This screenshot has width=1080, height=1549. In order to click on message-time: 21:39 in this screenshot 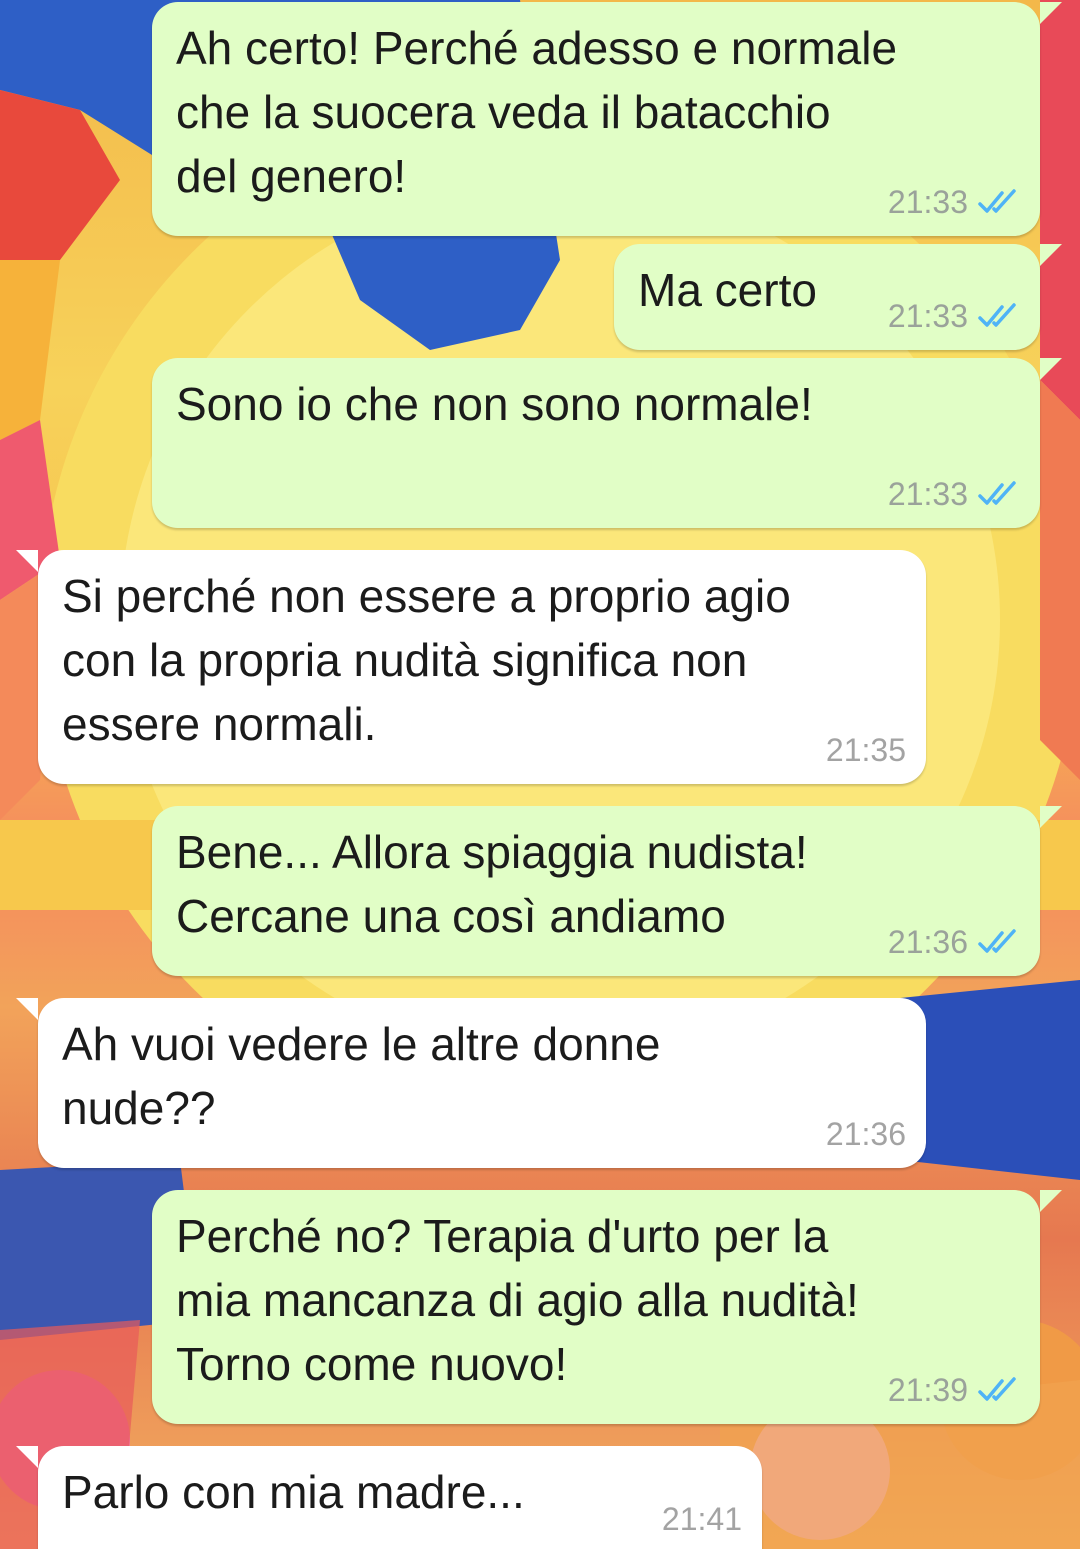, I will do `click(927, 1390)`.